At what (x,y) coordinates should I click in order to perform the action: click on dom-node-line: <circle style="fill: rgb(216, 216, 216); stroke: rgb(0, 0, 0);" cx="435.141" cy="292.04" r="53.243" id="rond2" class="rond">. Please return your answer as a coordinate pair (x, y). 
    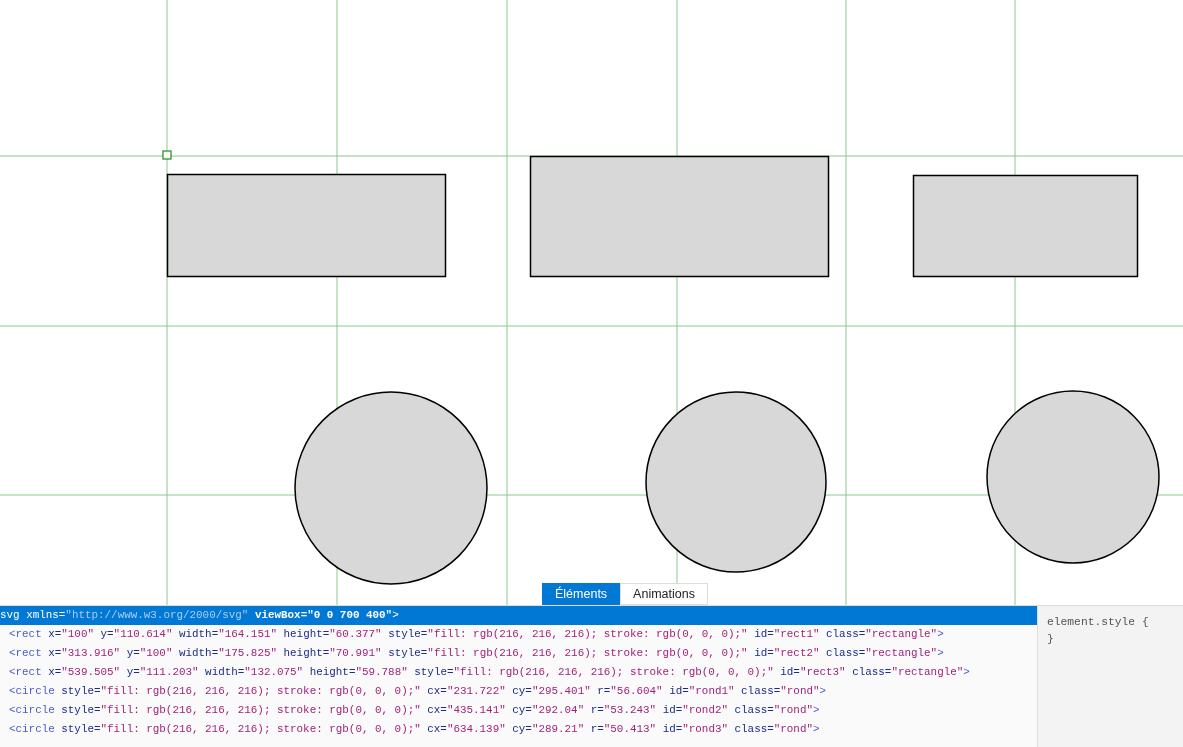
    Looking at the image, I should click on (518, 710).